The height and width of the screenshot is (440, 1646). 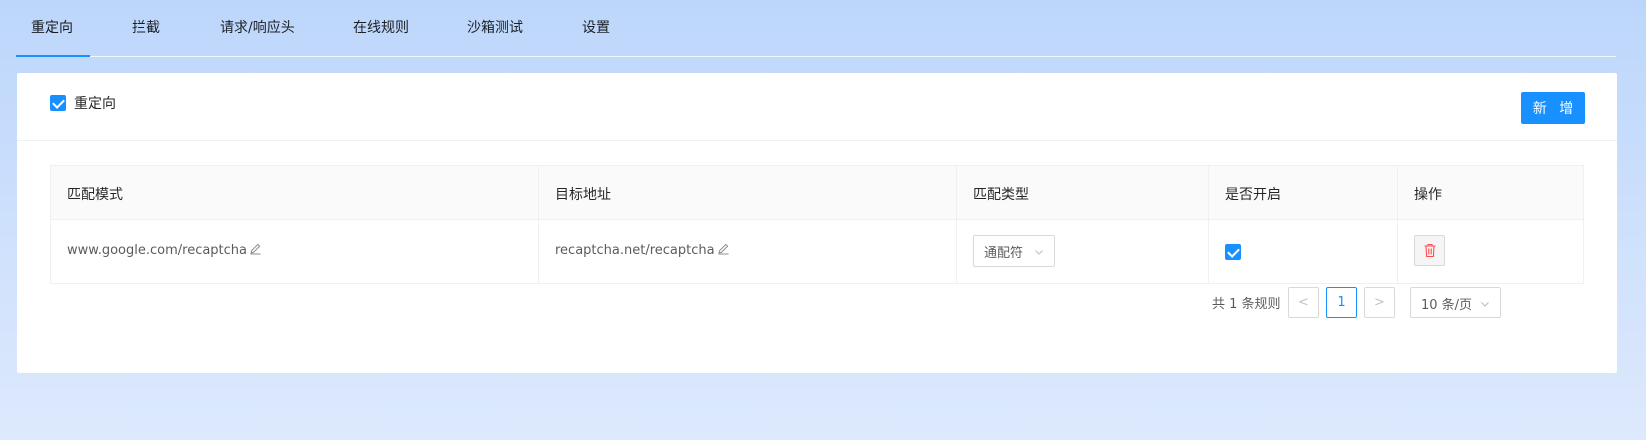 What do you see at coordinates (1447, 305) in the screenshot?
I see `page-size-value: 10 条/页` at bounding box center [1447, 305].